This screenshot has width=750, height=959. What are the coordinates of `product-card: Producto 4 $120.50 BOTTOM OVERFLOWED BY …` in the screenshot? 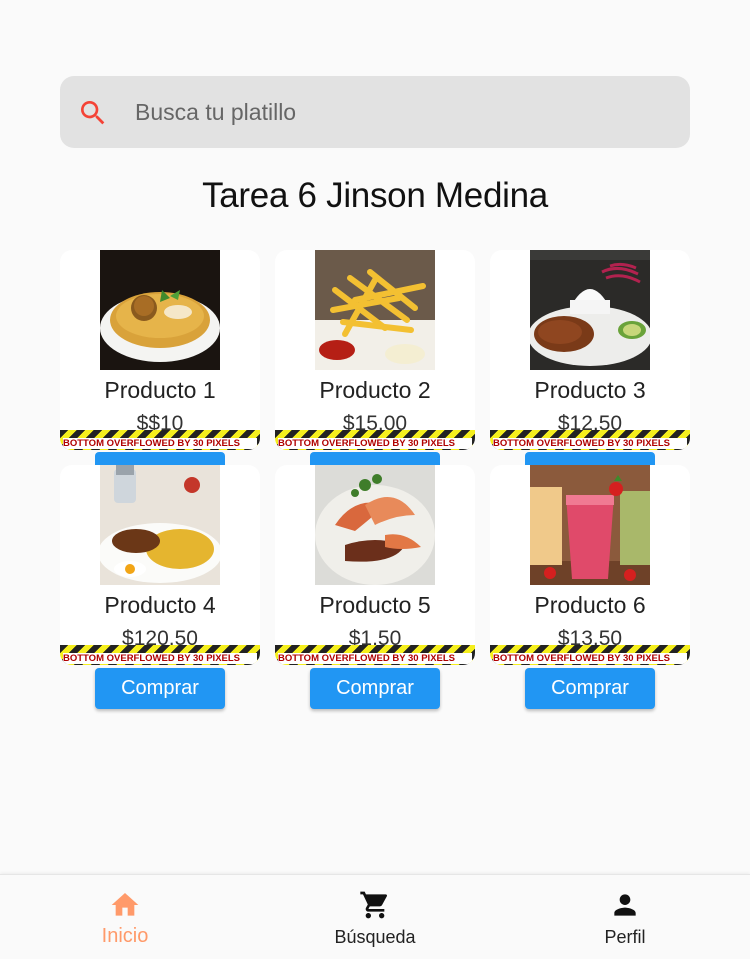 It's located at (160, 565).